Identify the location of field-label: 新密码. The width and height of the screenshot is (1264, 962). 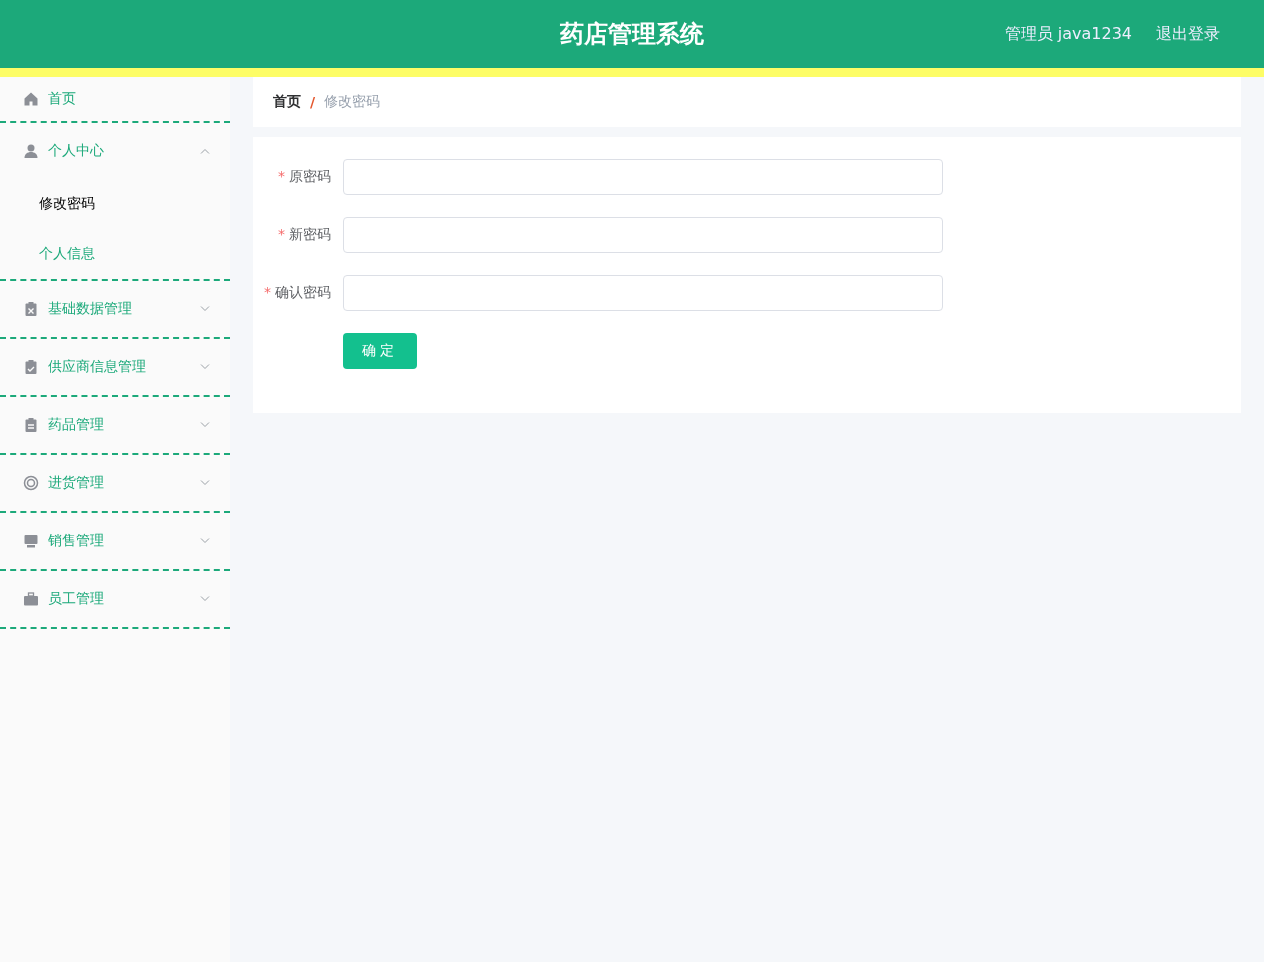
(310, 234).